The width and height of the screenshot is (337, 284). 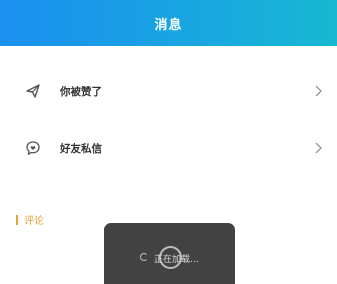 What do you see at coordinates (81, 148) in the screenshot?
I see `row-messages-label: 好友私信` at bounding box center [81, 148].